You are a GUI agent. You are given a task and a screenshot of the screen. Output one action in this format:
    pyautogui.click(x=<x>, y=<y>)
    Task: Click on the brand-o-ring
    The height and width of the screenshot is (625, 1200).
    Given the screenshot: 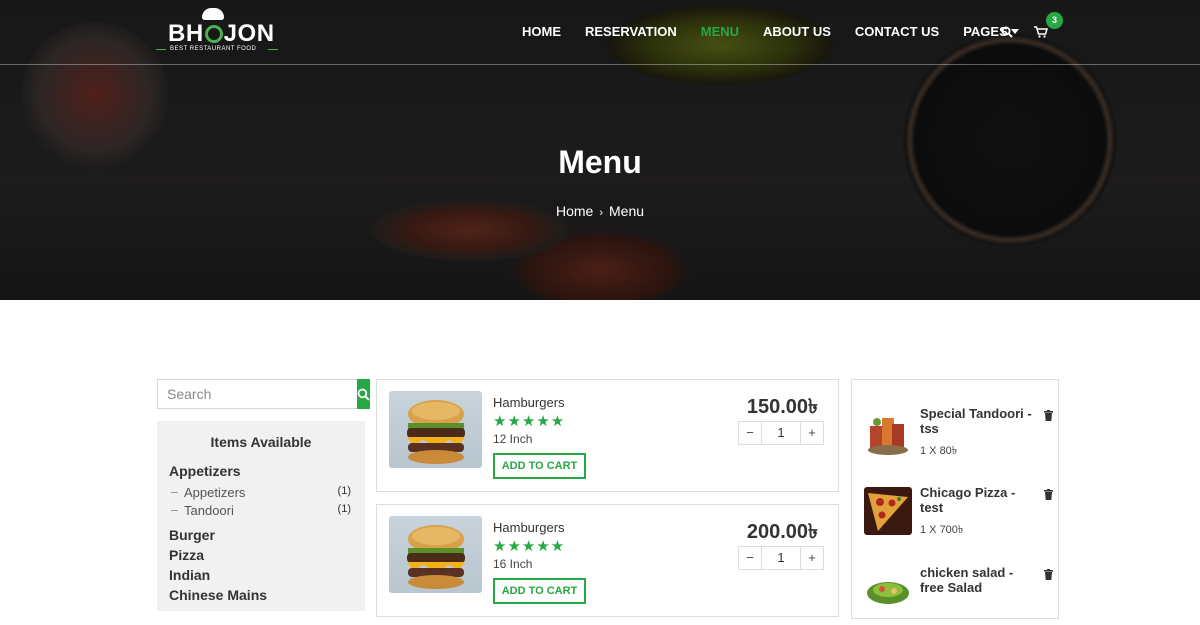 What is the action you would take?
    pyautogui.click(x=213, y=34)
    